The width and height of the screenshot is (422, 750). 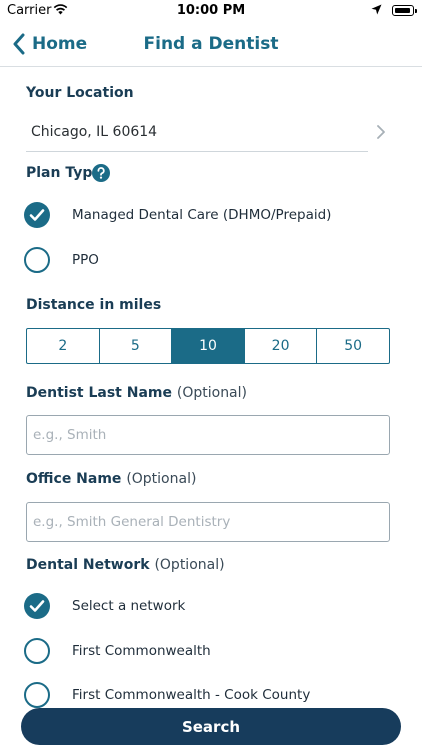 I want to click on network-option-first-commonwealth: First Commonwealth, so click(x=202, y=653).